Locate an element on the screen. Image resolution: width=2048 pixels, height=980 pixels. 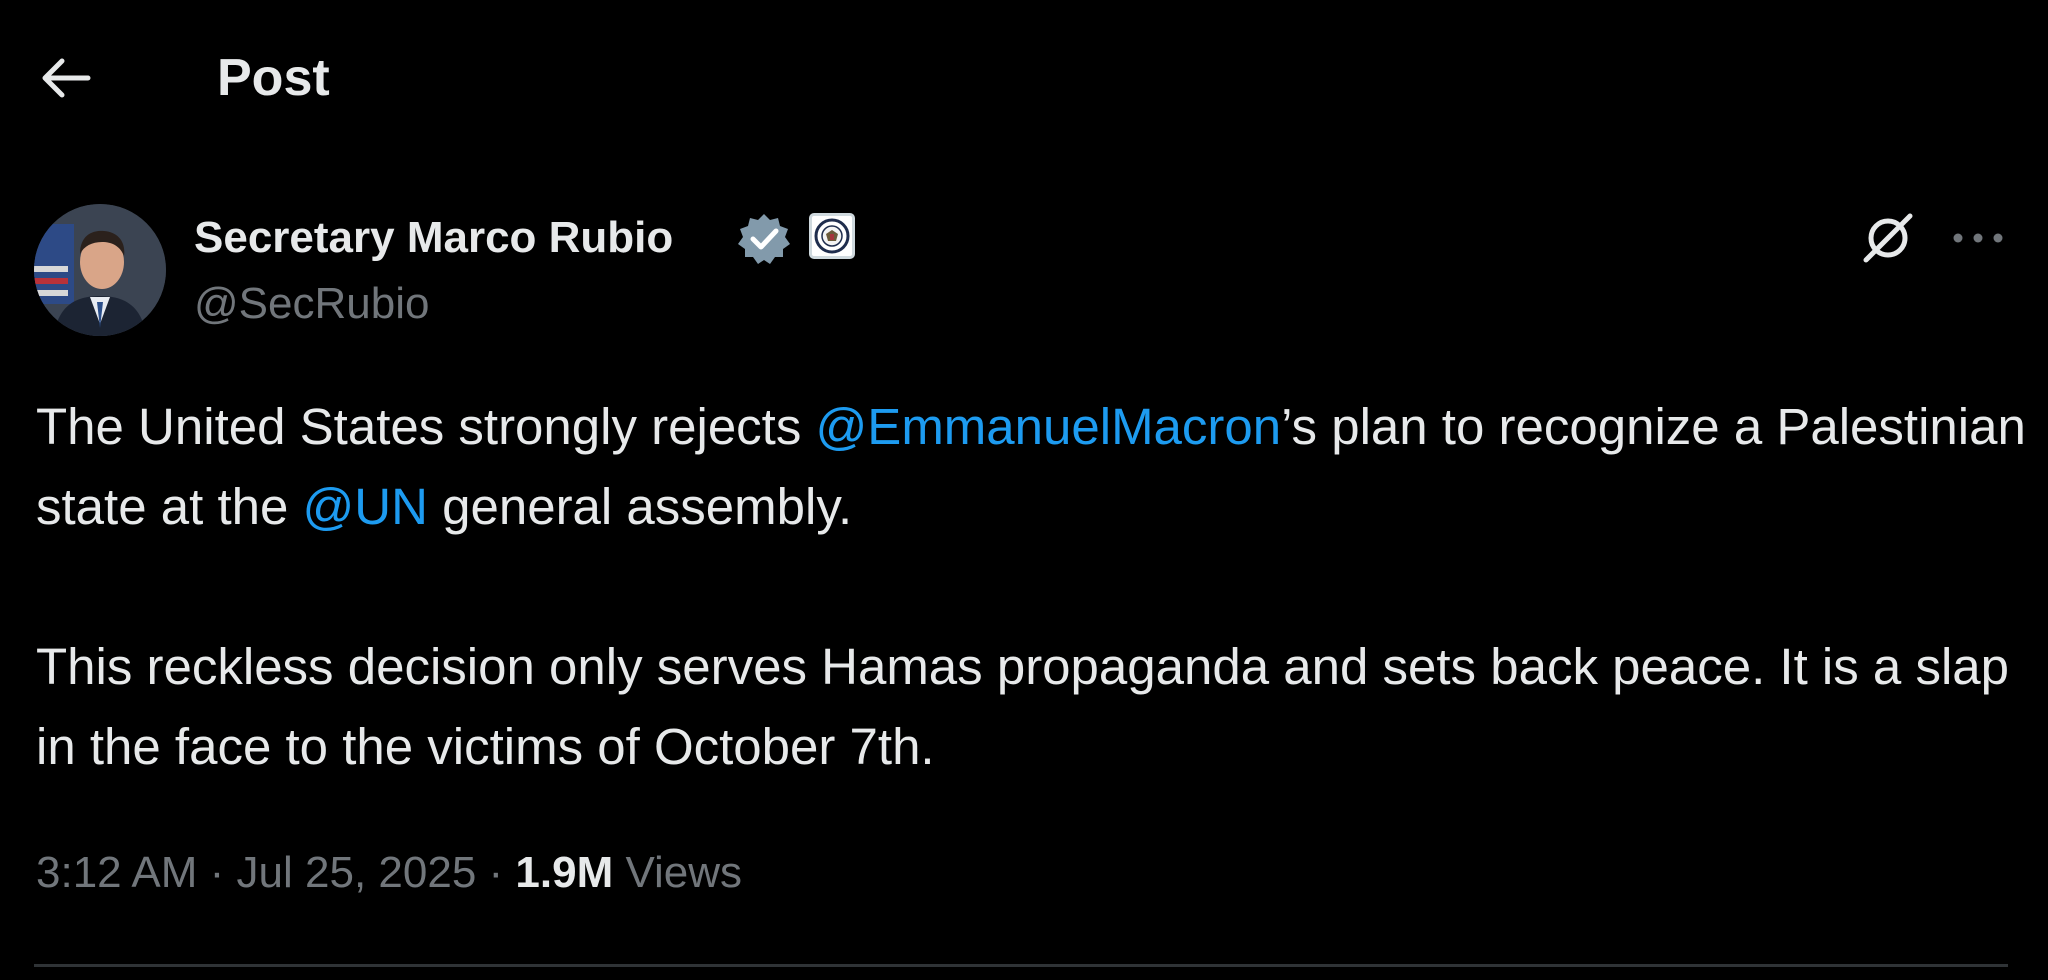
author-handle: @SecRubio is located at coordinates (311, 304).